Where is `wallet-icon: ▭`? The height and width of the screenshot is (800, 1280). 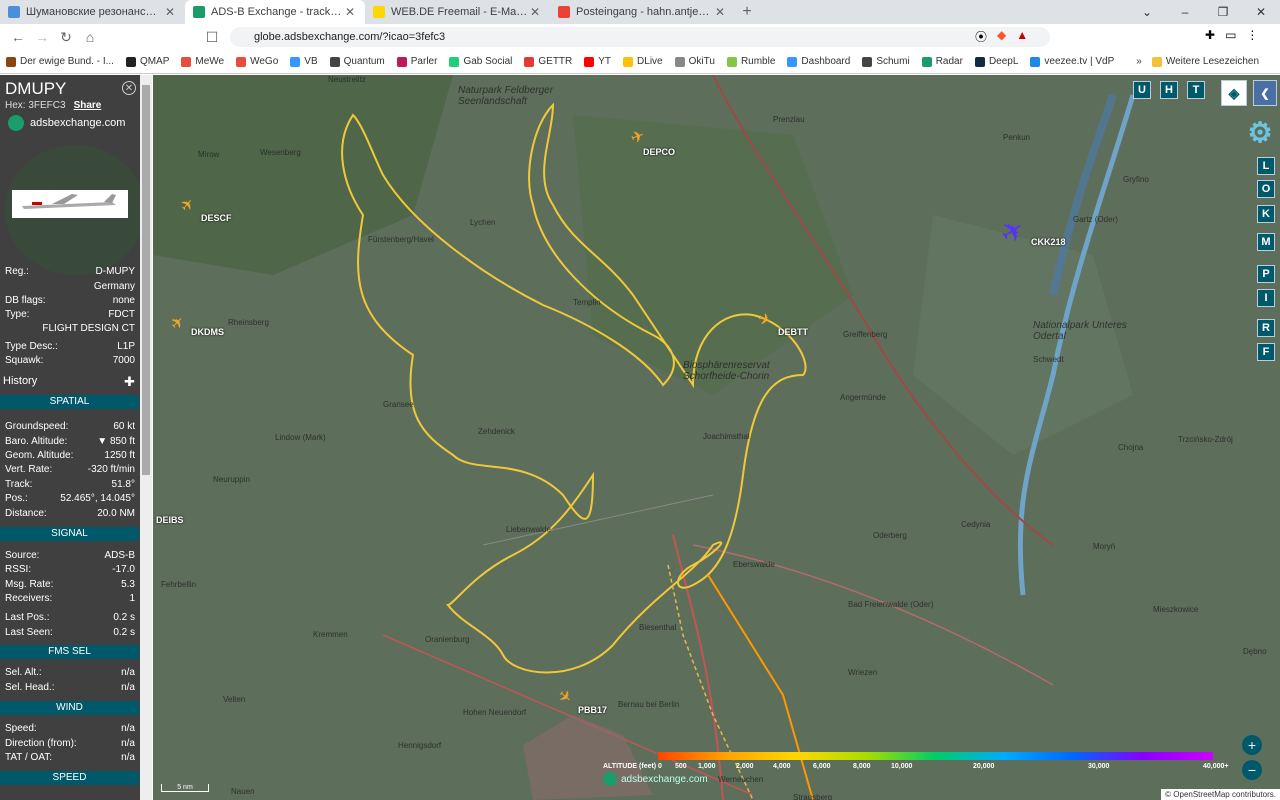 wallet-icon: ▭ is located at coordinates (1230, 35).